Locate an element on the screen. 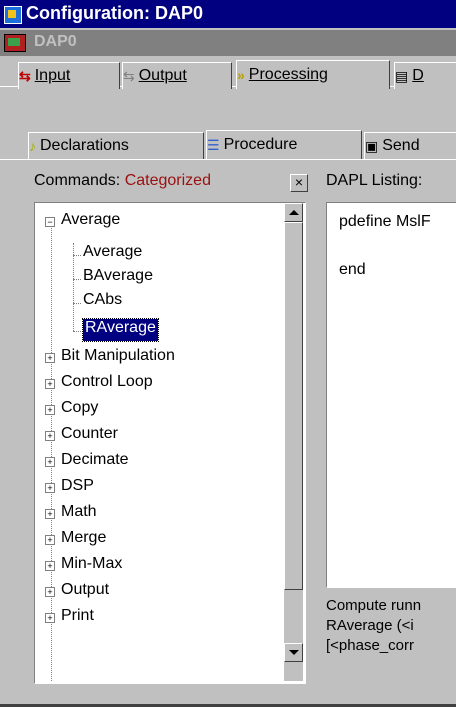 The image size is (456, 707). tab-d: ▤ D is located at coordinates (425, 75).